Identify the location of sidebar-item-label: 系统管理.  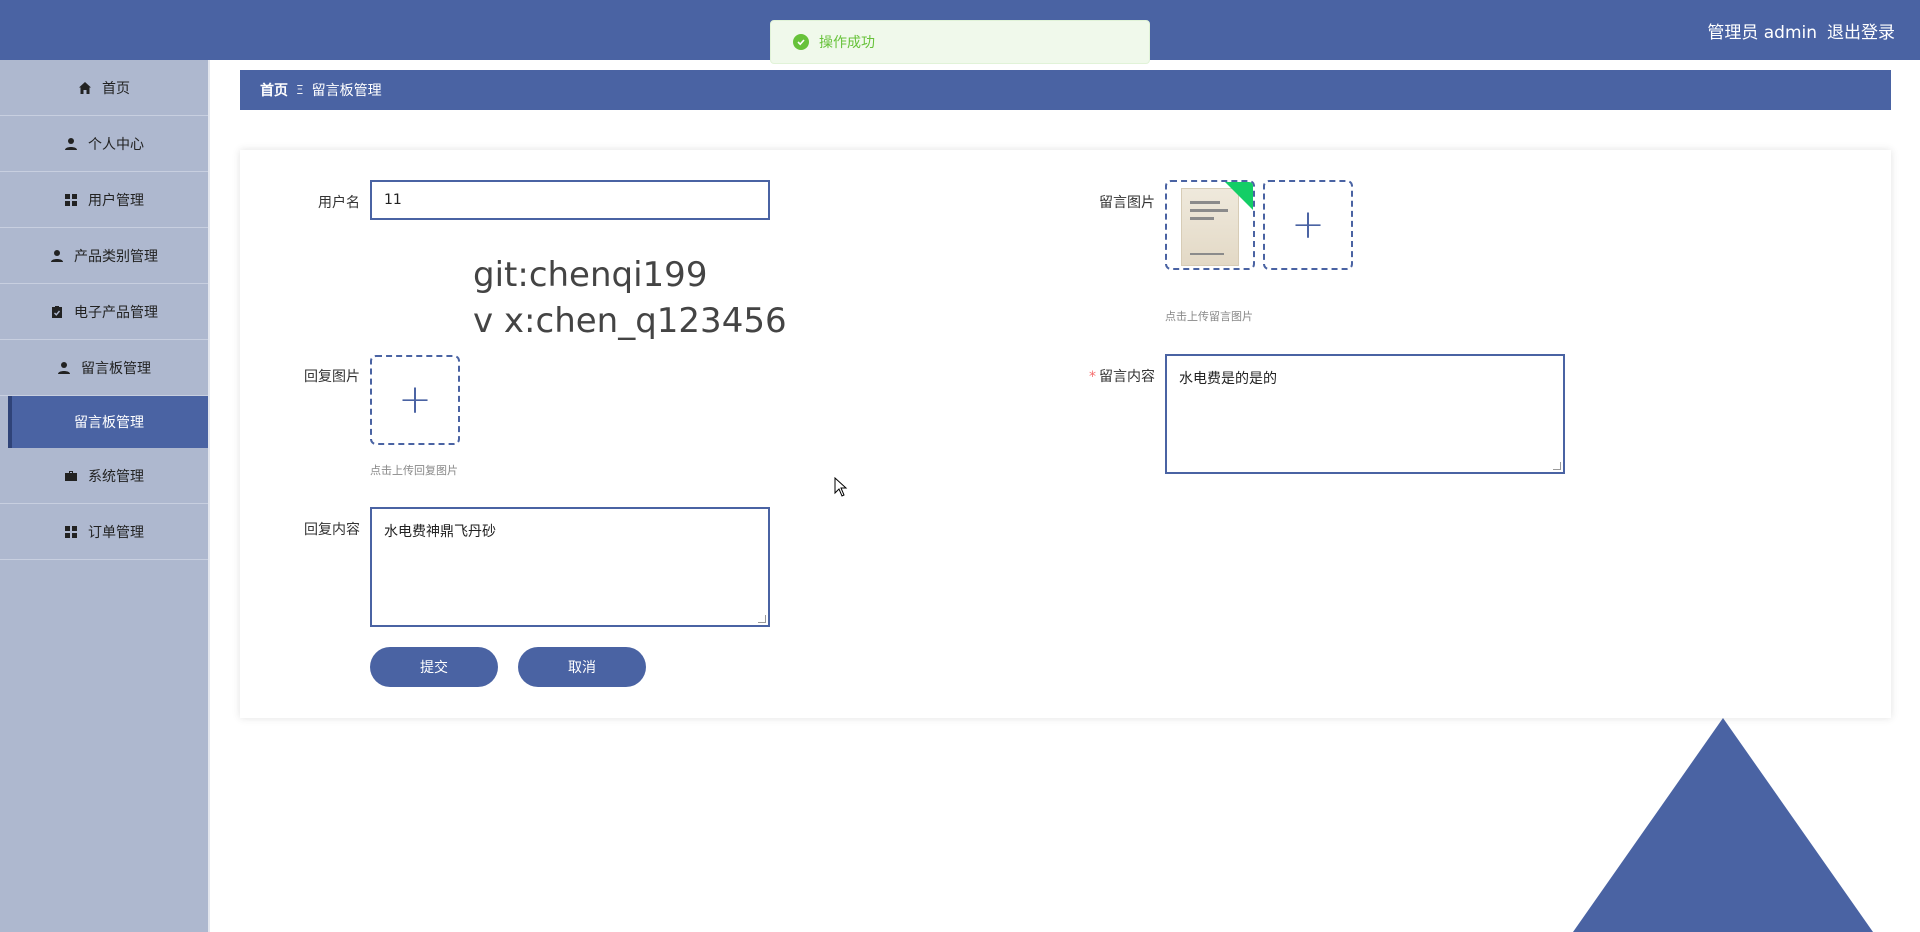
(116, 476).